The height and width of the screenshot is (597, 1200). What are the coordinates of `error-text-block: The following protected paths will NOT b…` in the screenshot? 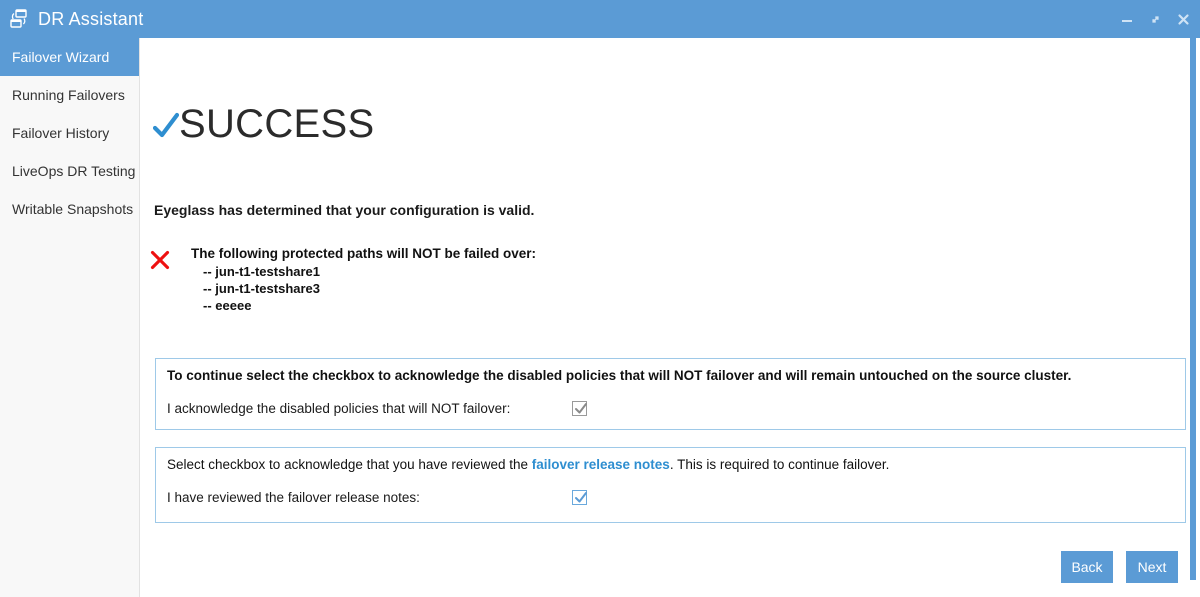 It's located at (363, 279).